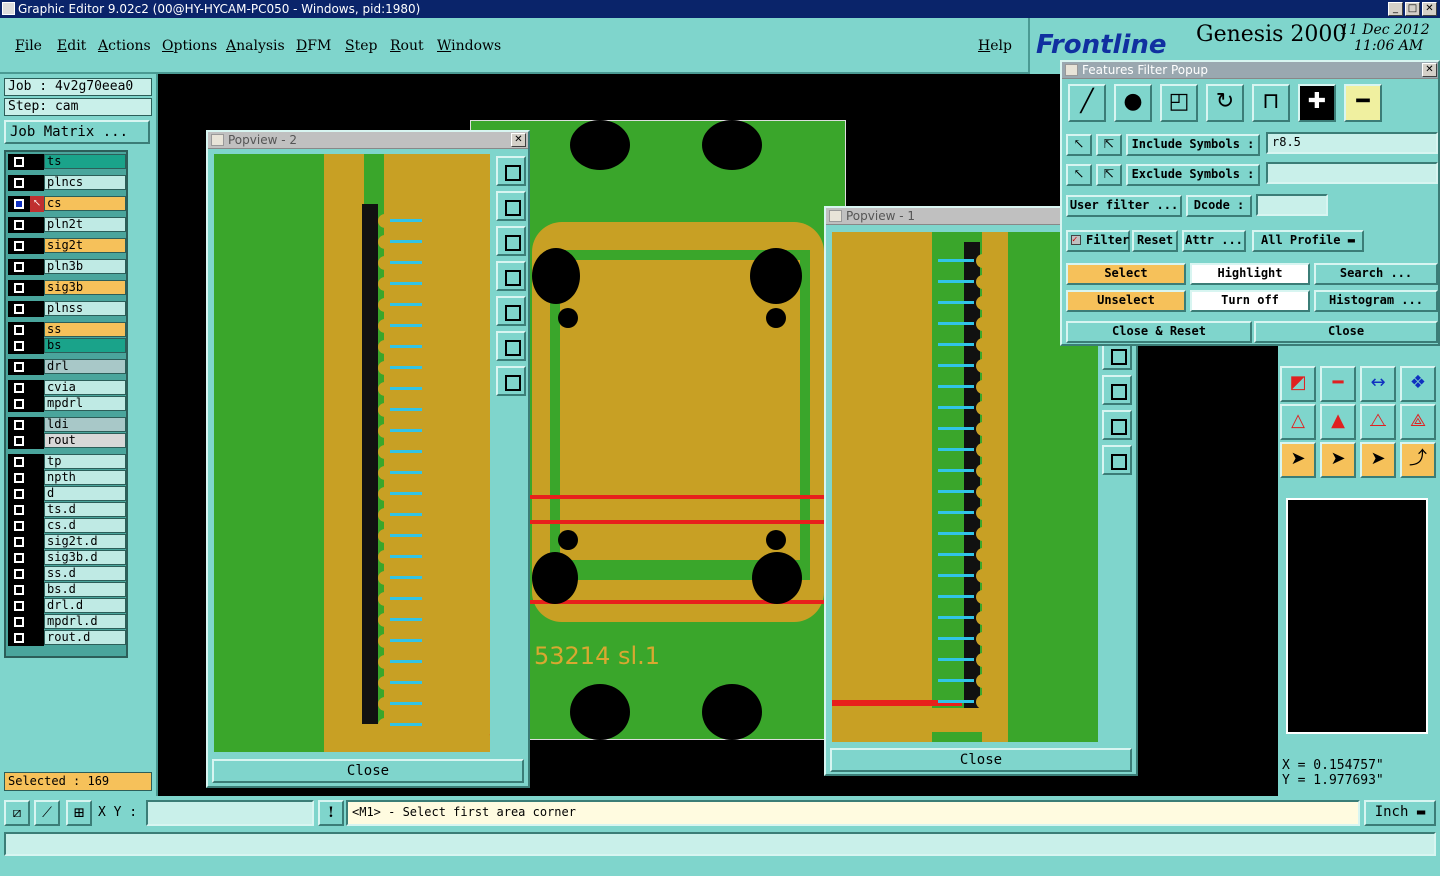  Describe the element at coordinates (1079, 145) in the screenshot. I see `include-pick-icon: ↖` at that location.